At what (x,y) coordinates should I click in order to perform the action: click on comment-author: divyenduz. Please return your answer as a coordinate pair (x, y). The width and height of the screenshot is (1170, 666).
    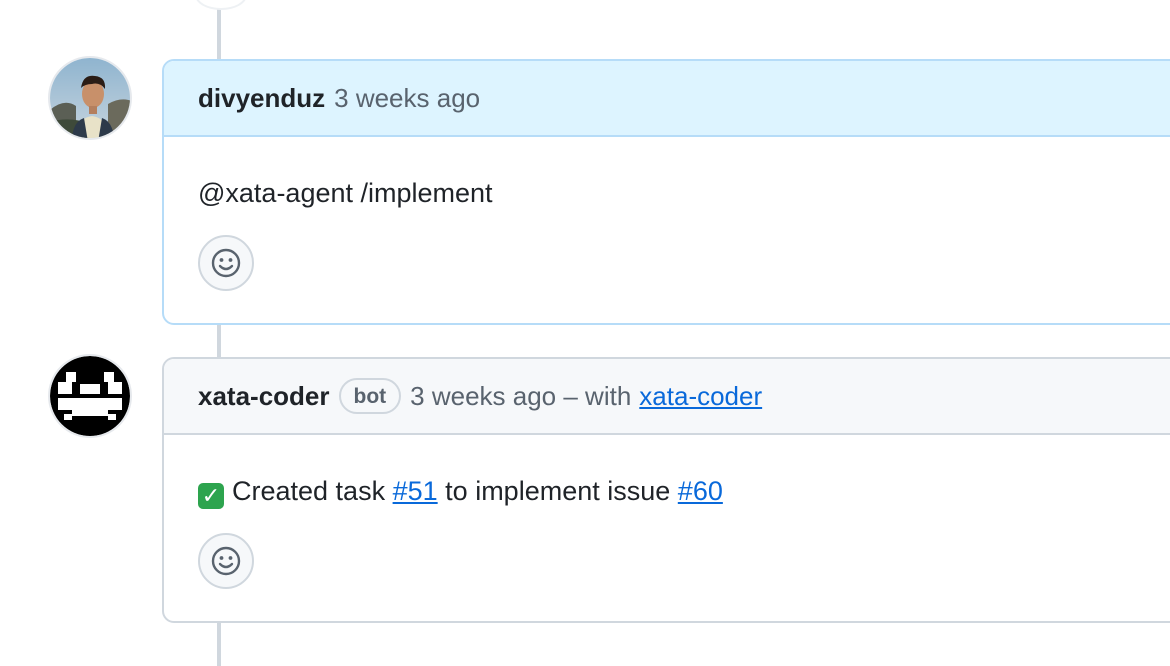
    Looking at the image, I should click on (261, 98).